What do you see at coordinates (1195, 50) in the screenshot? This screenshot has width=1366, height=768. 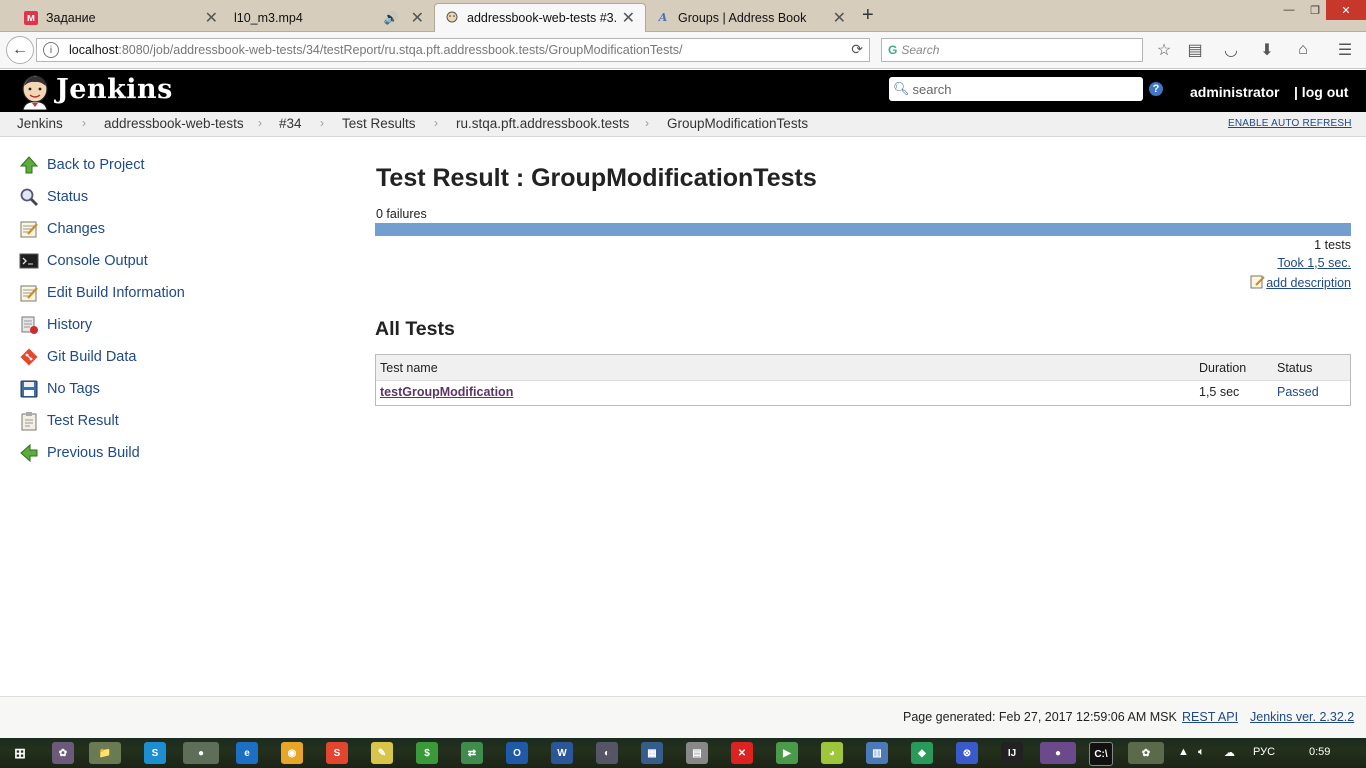 I see `reading-list-icon: ▤` at bounding box center [1195, 50].